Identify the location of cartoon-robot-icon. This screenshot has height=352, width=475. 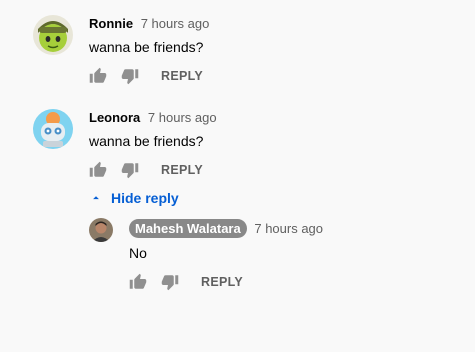
(53, 129).